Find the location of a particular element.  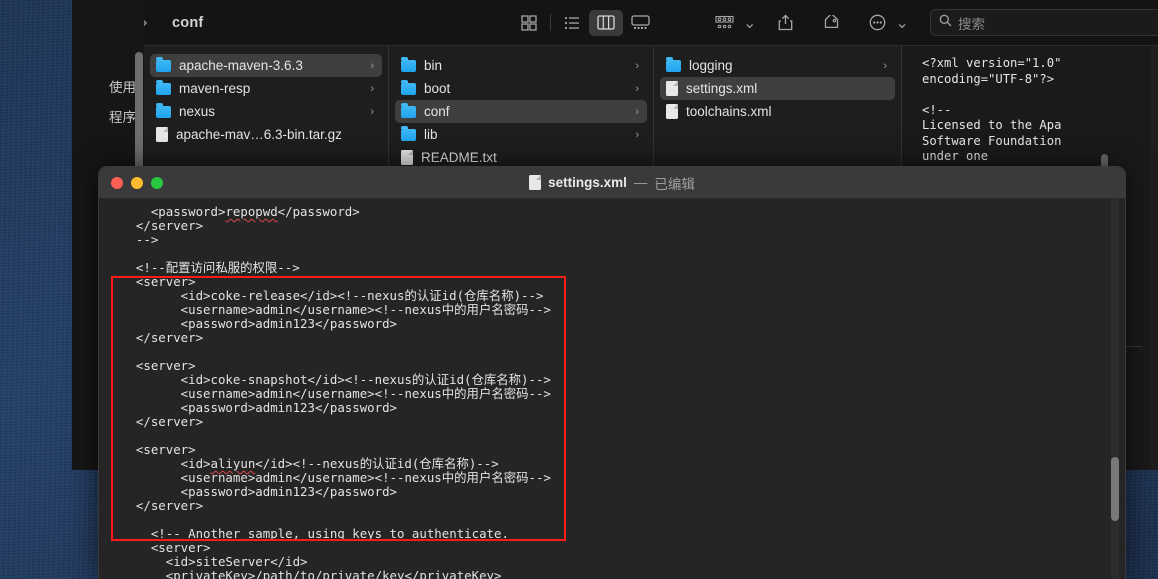

editor-titlebar: settings.xml — 已编辑 is located at coordinates (612, 183).